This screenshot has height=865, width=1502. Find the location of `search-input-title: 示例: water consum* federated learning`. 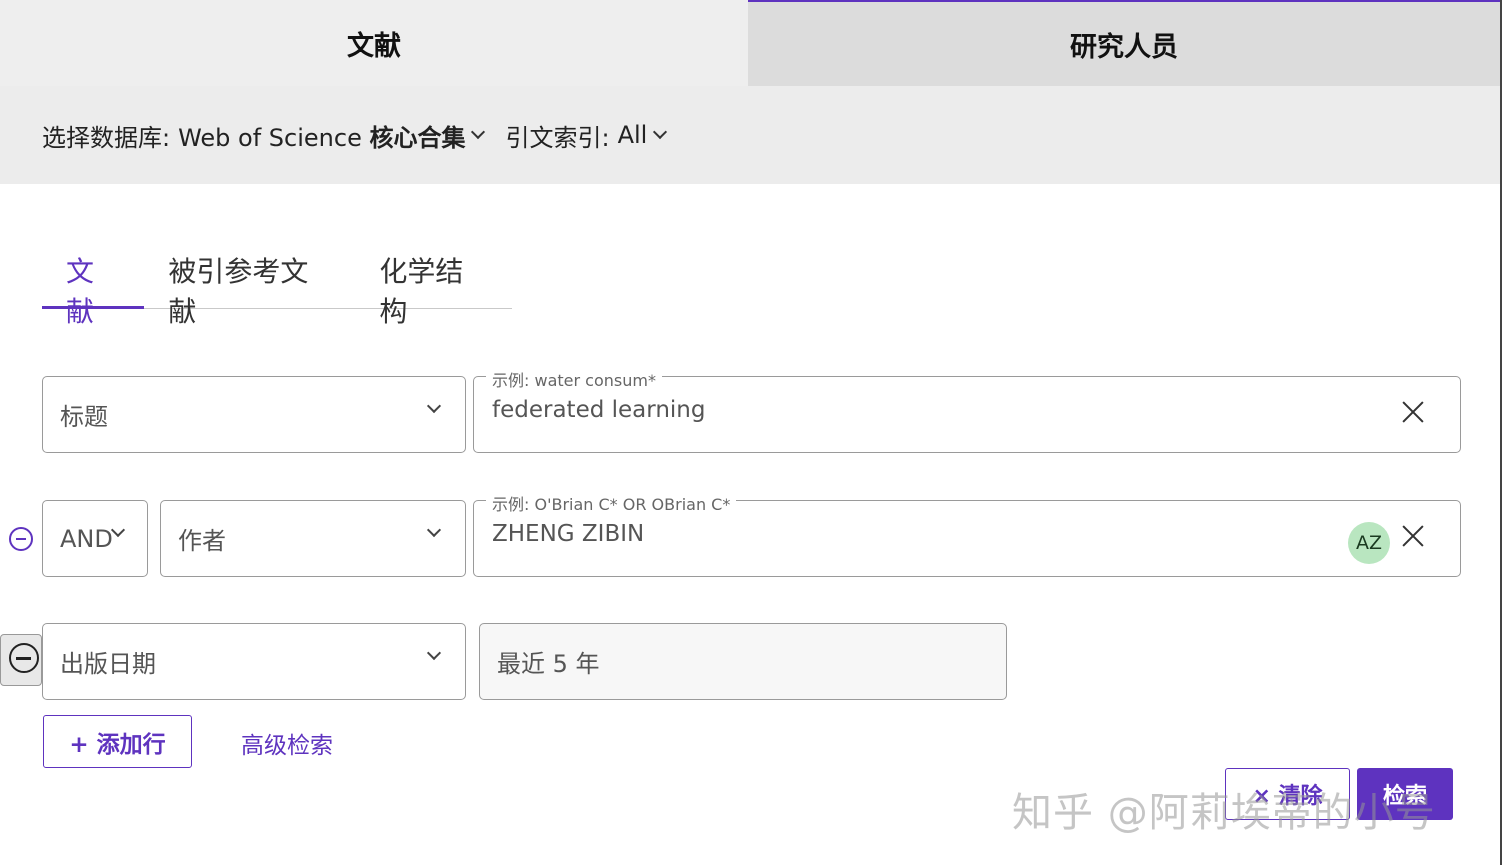

search-input-title: 示例: water consum* federated learning is located at coordinates (967, 410).